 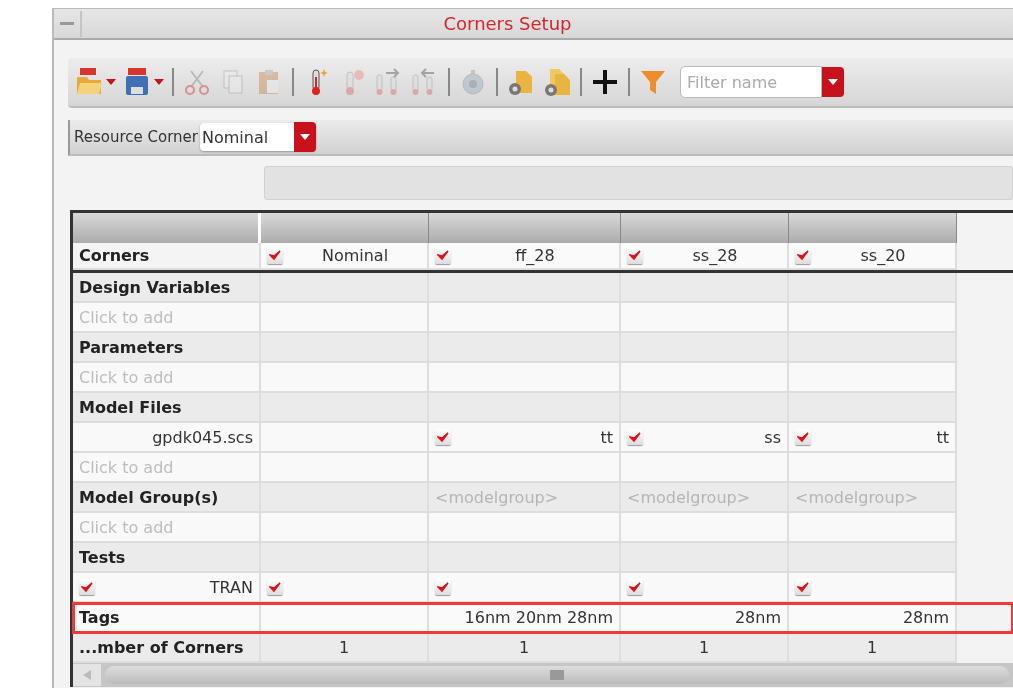 I want to click on corner-name: ss_28, so click(x=715, y=255).